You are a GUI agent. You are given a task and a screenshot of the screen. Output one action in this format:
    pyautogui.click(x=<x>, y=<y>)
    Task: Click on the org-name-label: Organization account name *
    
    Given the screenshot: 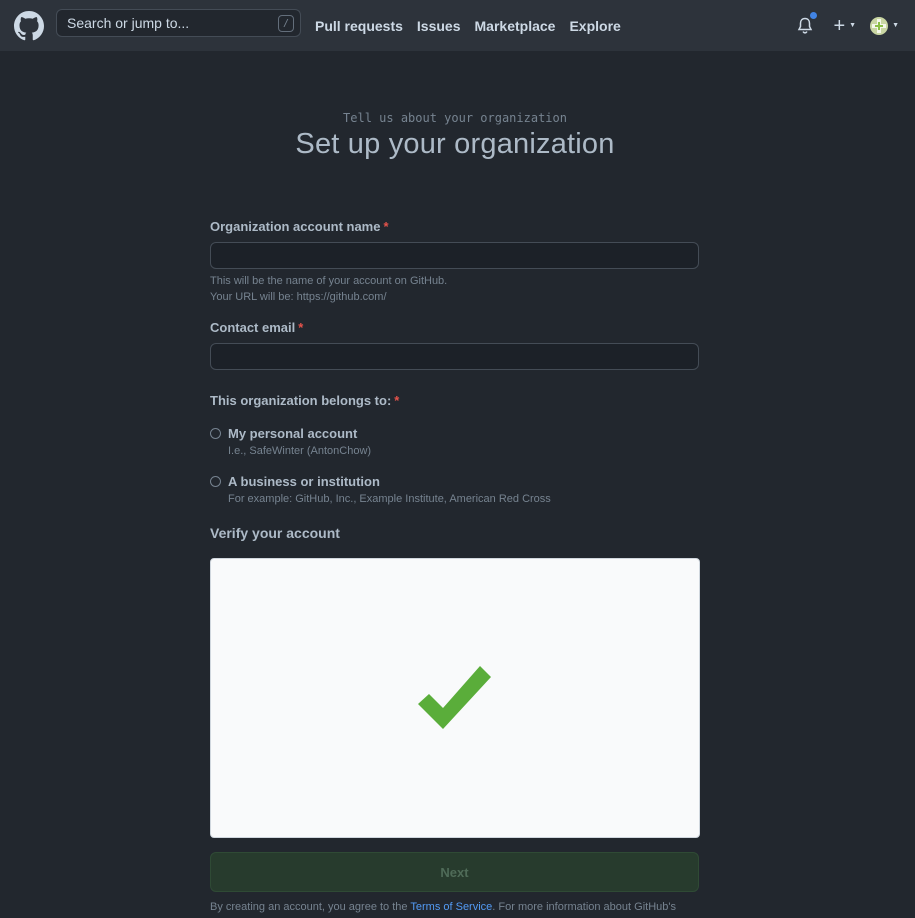 What is the action you would take?
    pyautogui.click(x=299, y=226)
    